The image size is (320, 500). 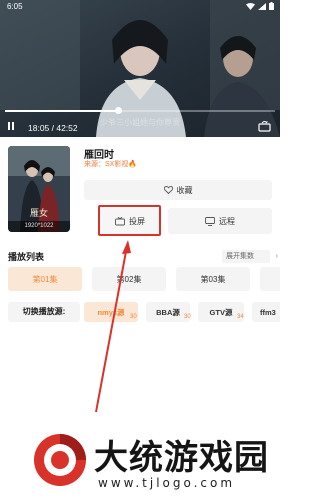 What do you see at coordinates (62, 111) in the screenshot?
I see `progress-fill` at bounding box center [62, 111].